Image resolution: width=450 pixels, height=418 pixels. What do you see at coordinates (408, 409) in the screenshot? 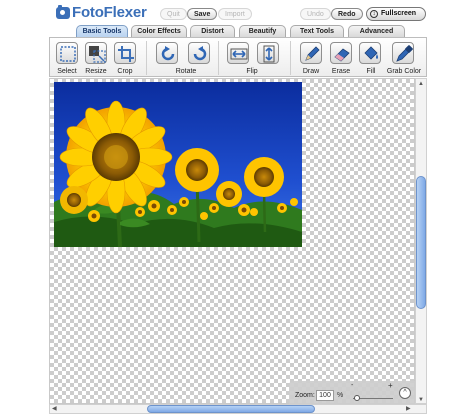
I see `scroll-right-icon: ▶` at bounding box center [408, 409].